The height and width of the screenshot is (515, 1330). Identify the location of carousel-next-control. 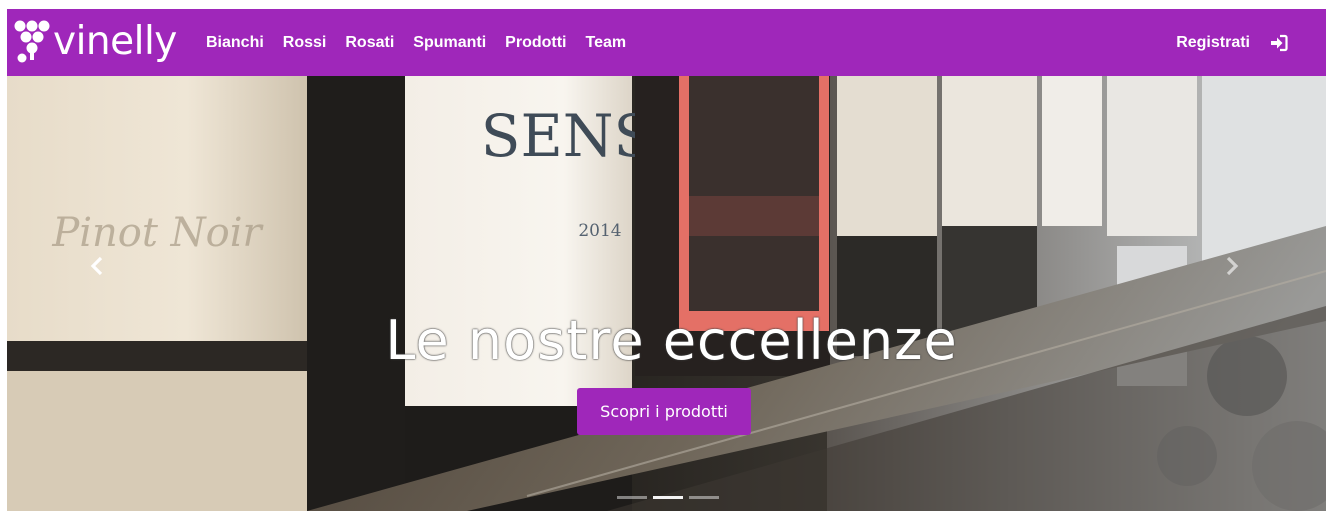
(1232, 266).